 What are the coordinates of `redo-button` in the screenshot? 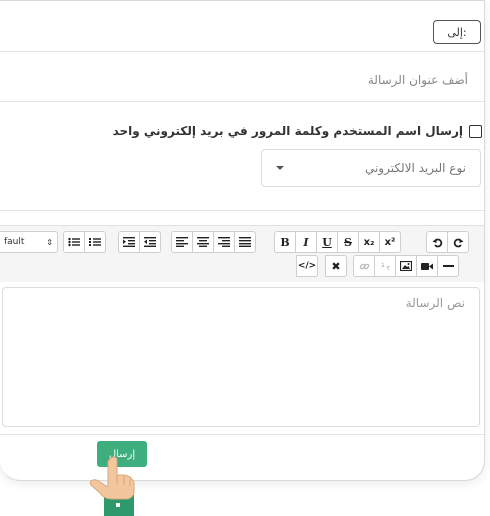 It's located at (458, 242).